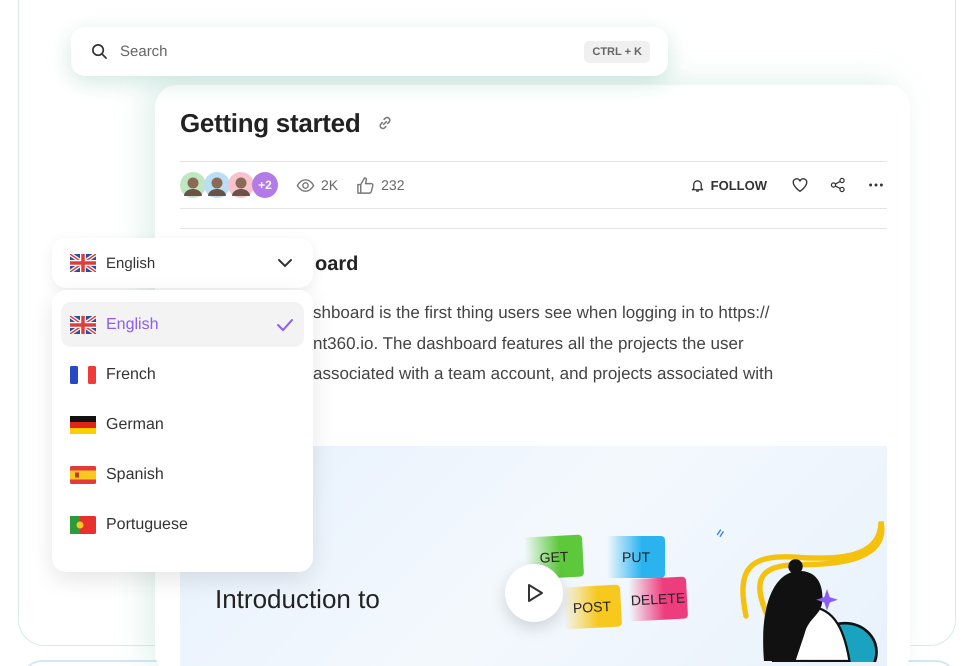 The height and width of the screenshot is (666, 979). Describe the element at coordinates (182, 374) in the screenshot. I see `language-option: French` at that location.